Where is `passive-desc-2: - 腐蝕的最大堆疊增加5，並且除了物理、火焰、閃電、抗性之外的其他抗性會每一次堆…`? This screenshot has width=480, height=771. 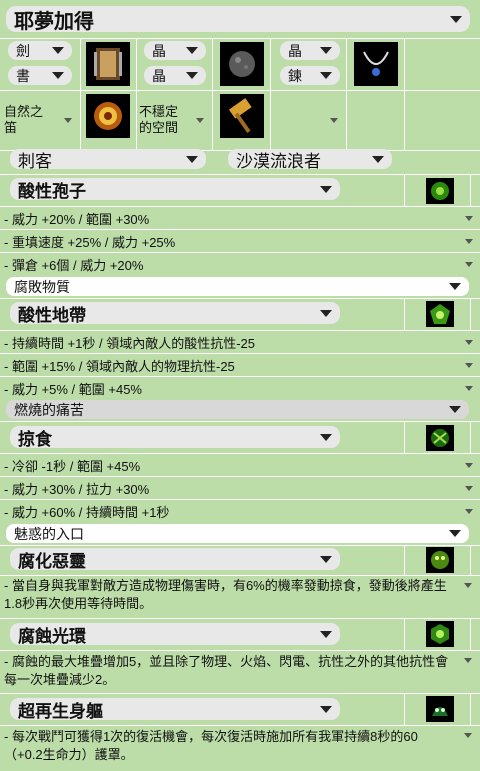 passive-desc-2: - 腐蝕的最大堆疊增加5，並且除了物理、火焰、閃電、抗性之外的其他抗性會每一次堆… is located at coordinates (226, 670).